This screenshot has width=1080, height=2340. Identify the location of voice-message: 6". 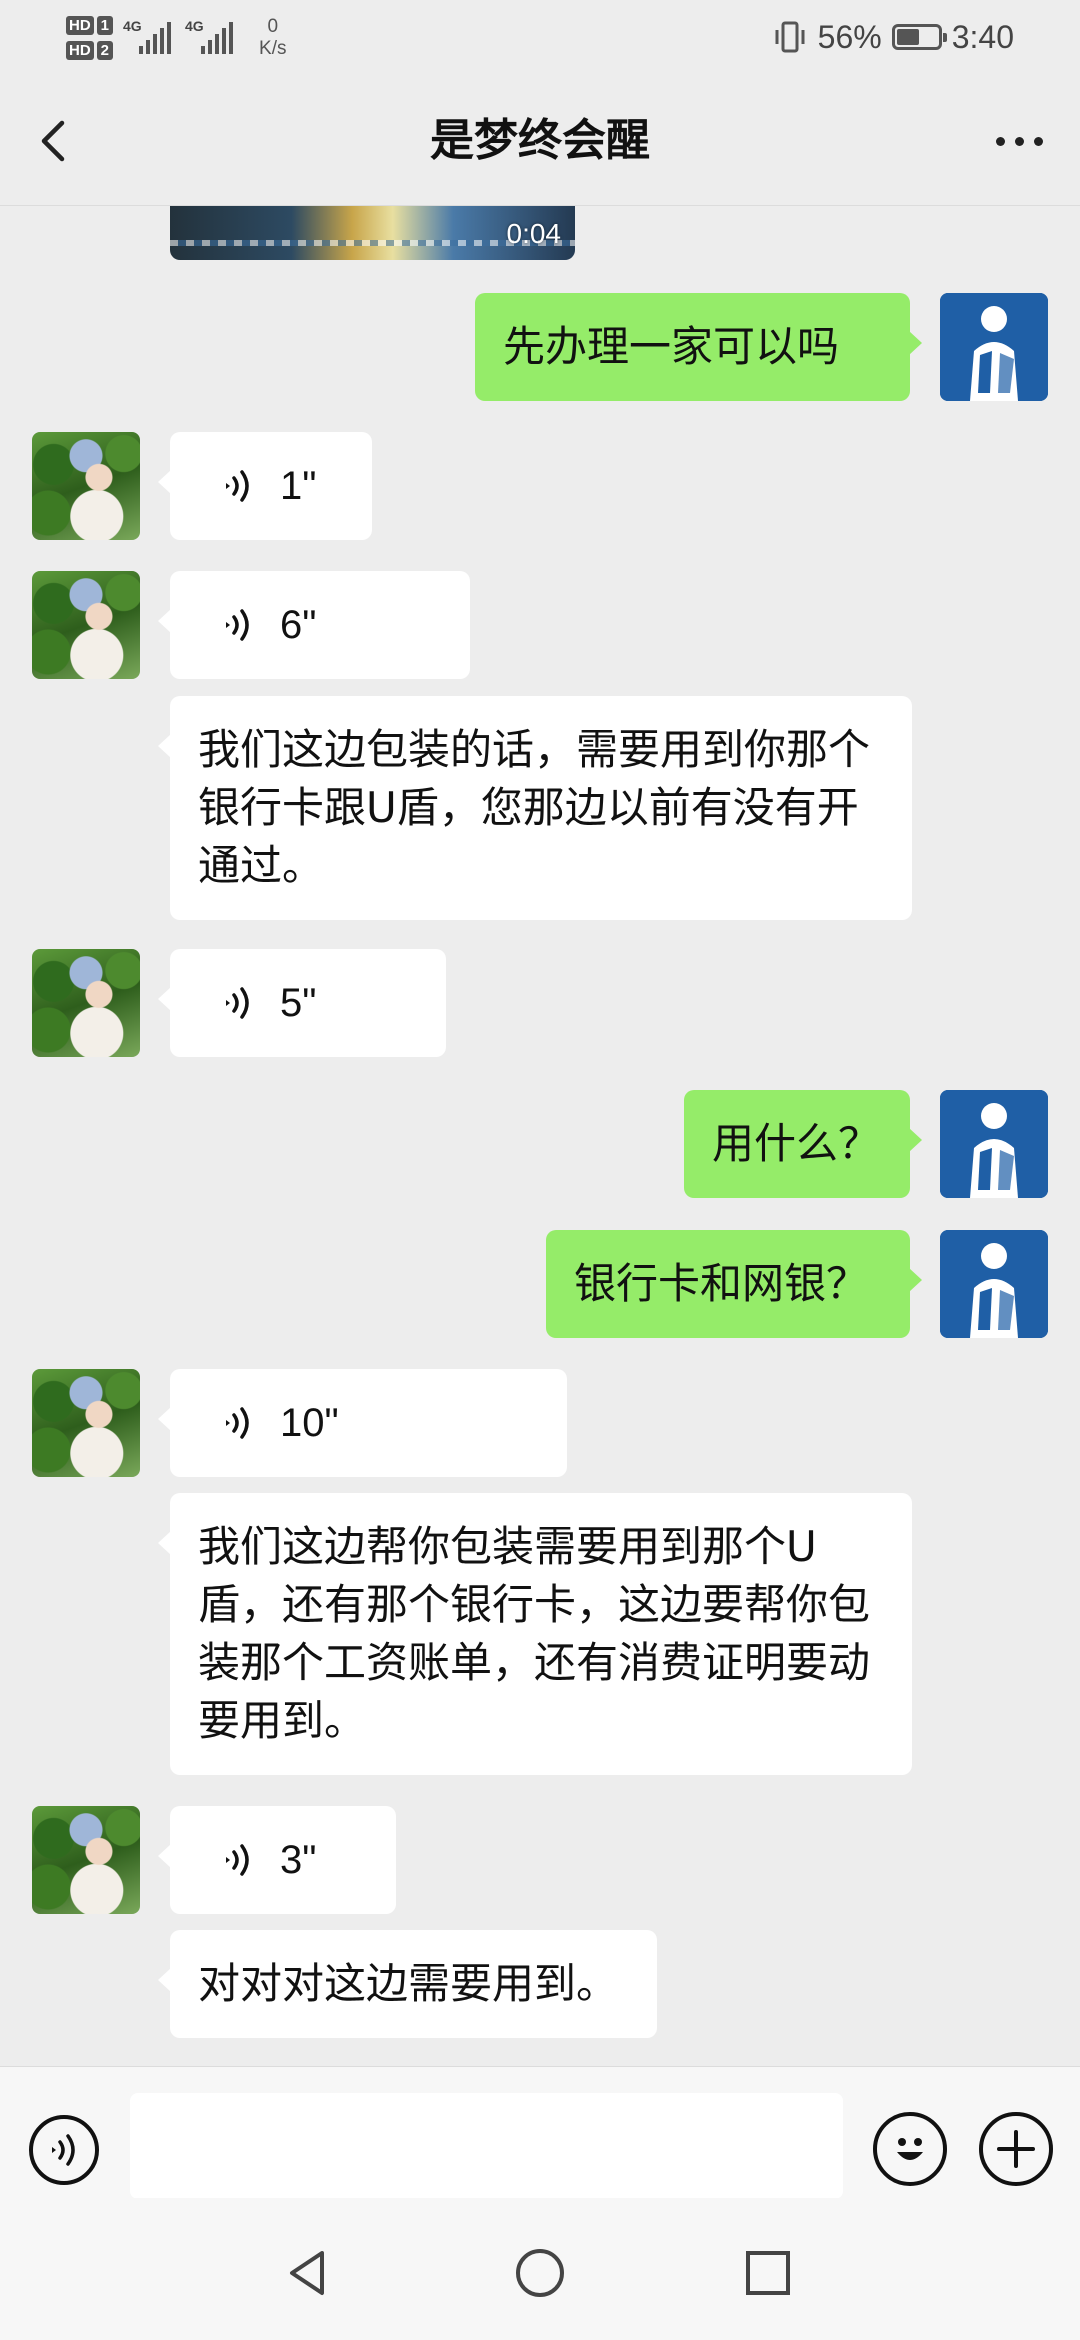
(314, 625).